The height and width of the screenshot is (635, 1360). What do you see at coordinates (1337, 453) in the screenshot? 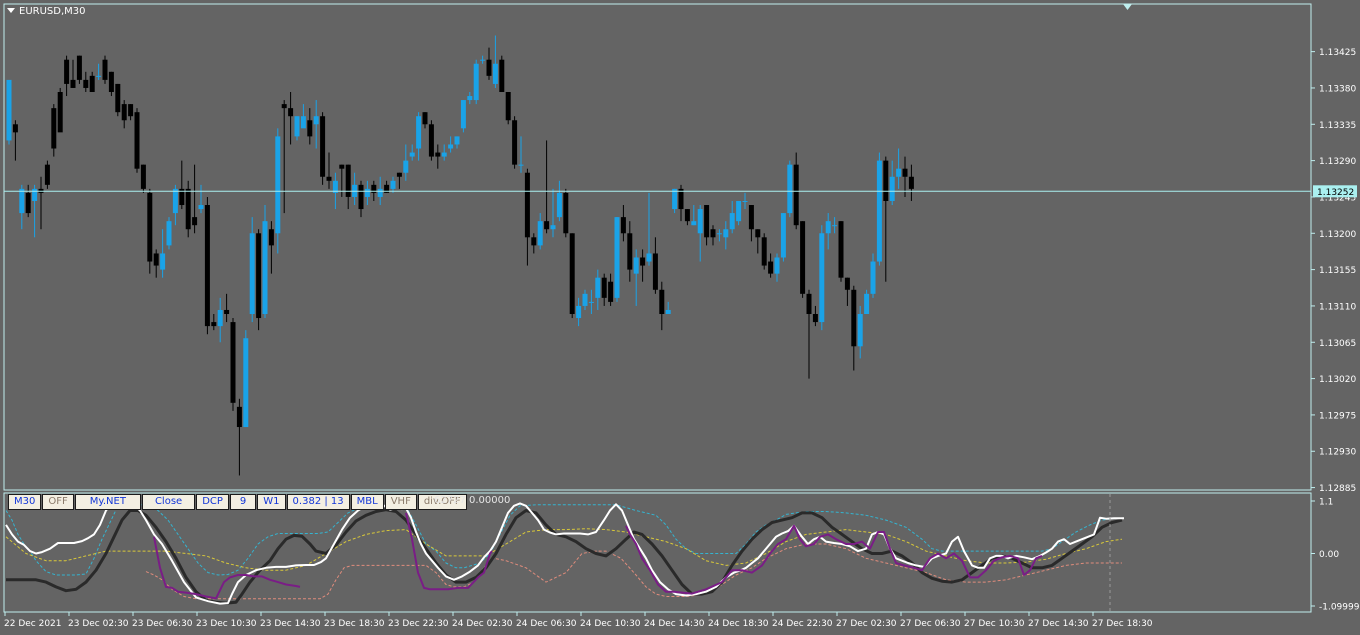
I see `price-tick-label: 1.12930` at bounding box center [1337, 453].